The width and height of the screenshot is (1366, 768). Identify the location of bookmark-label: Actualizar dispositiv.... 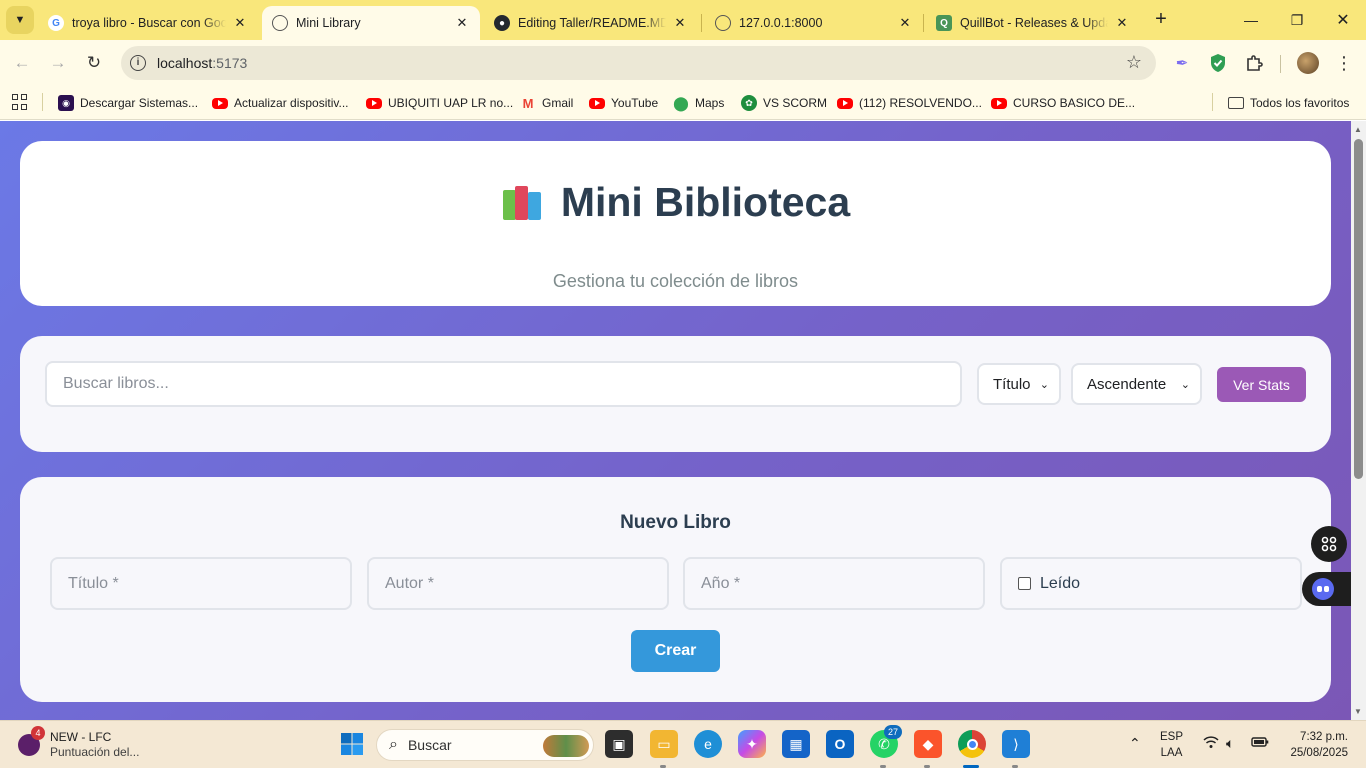
(291, 103).